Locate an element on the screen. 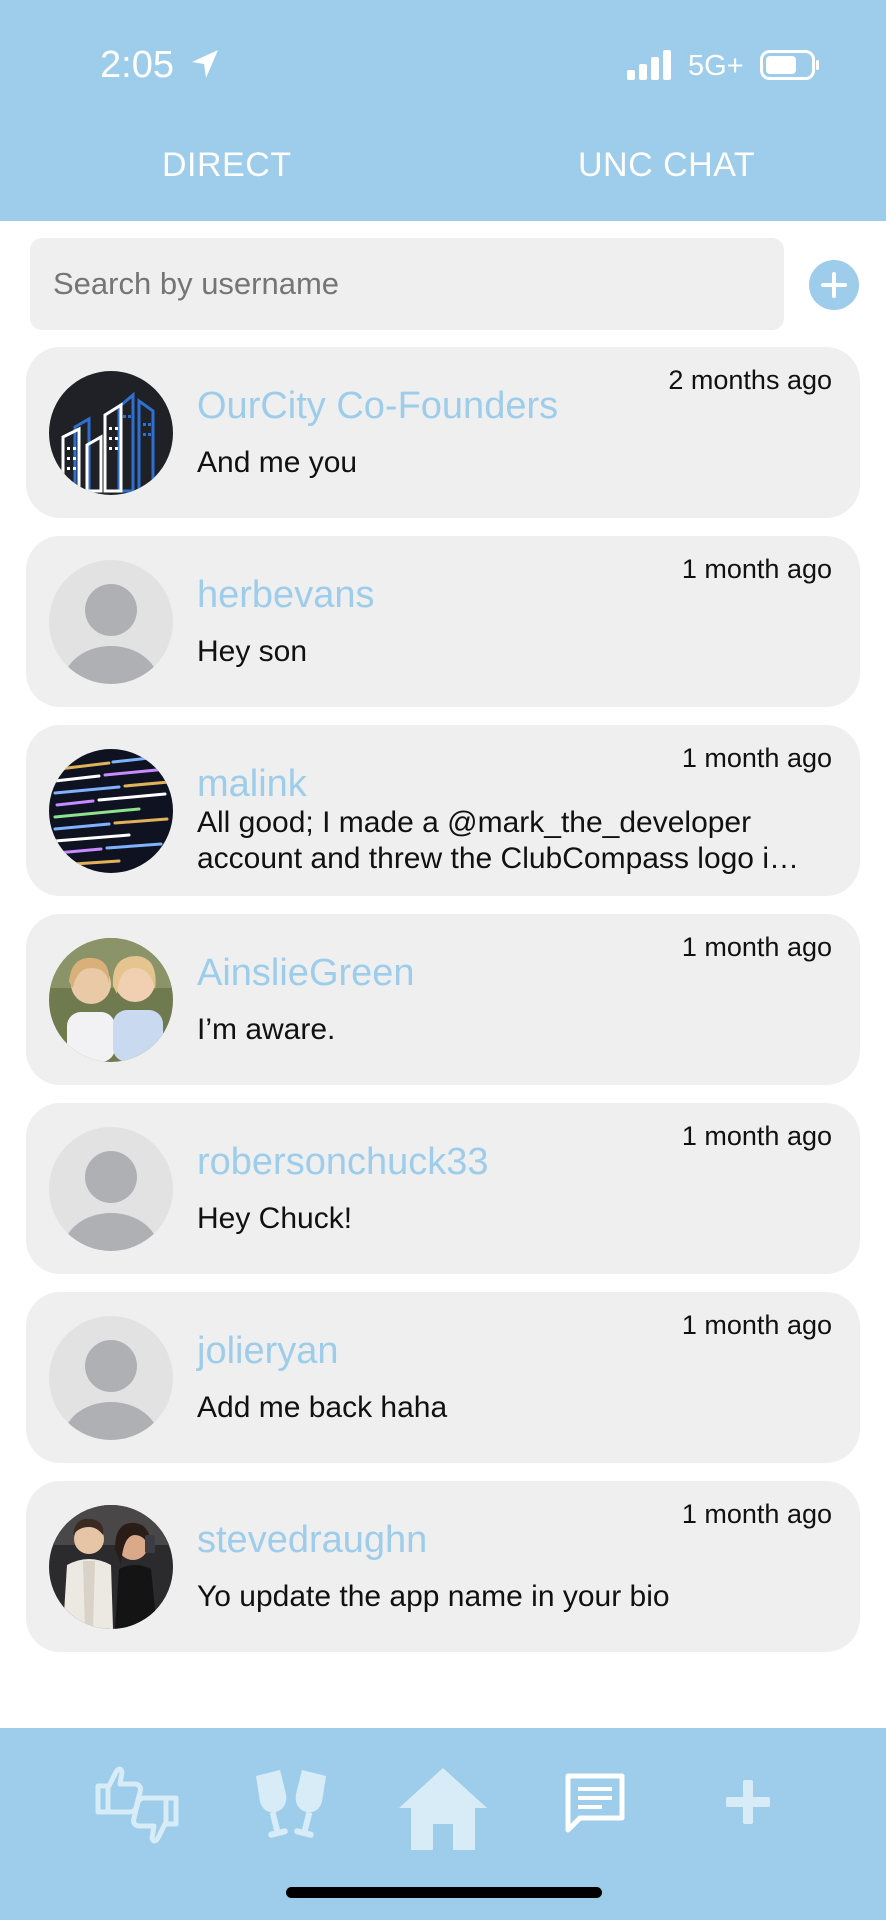 This screenshot has width=886, height=1920. chat-icon is located at coordinates (595, 1803).